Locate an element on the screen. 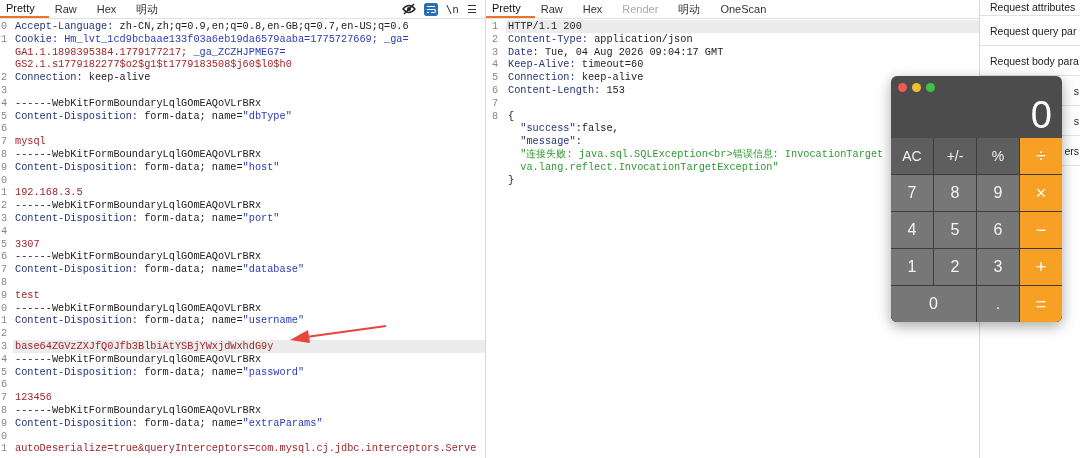  code-line: Content-Disposition: form-data; name="database" is located at coordinates (159, 269).